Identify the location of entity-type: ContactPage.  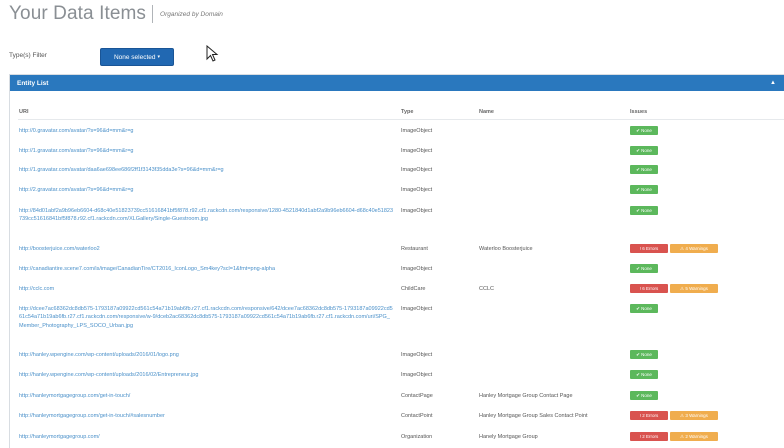
(417, 396).